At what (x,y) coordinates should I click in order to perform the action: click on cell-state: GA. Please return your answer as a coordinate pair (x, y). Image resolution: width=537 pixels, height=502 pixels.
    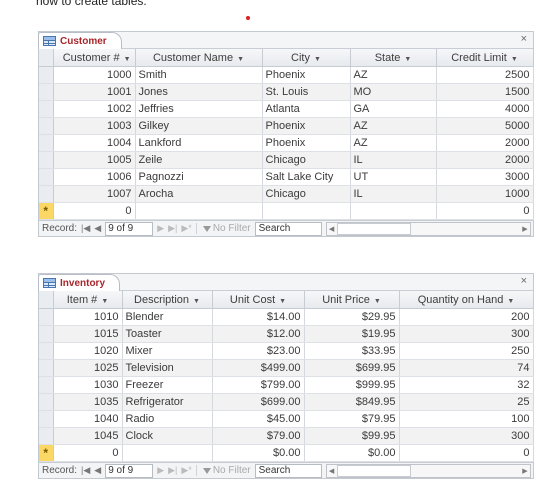
    Looking at the image, I should click on (393, 109).